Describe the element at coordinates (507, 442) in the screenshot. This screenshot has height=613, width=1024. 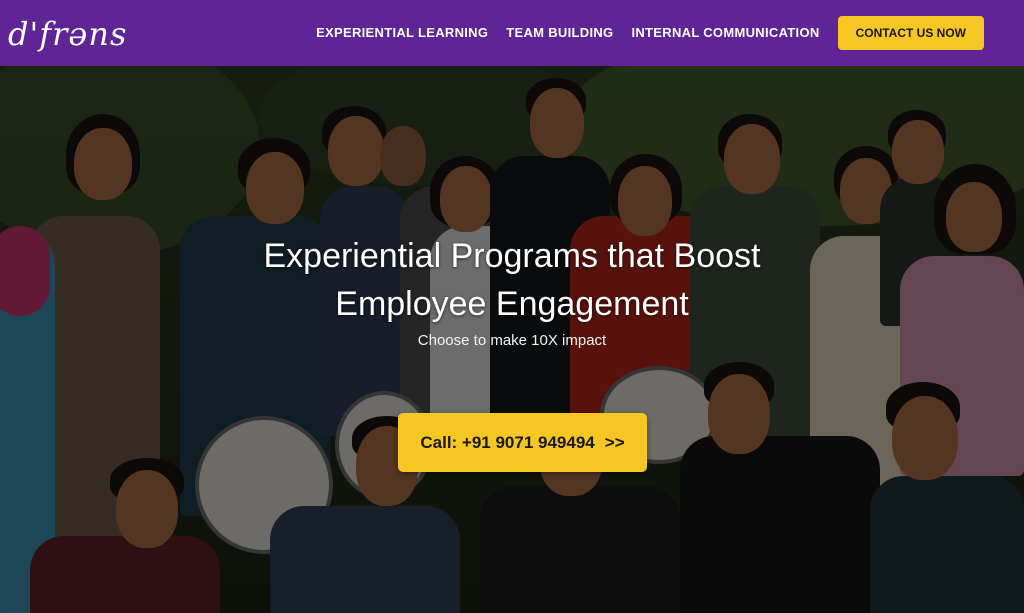
I see `call-button-label: Call: +91 9071 949494` at that location.